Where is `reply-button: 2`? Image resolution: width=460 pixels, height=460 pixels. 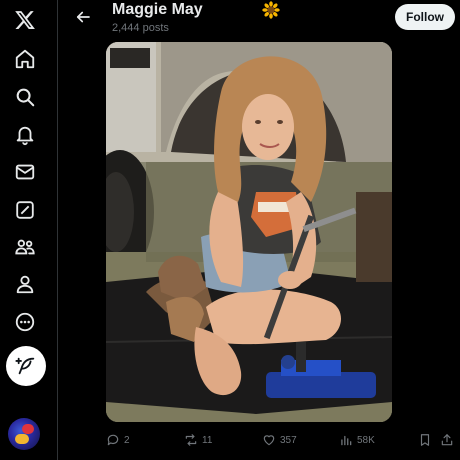
reply-button: 2 is located at coordinates (118, 440).